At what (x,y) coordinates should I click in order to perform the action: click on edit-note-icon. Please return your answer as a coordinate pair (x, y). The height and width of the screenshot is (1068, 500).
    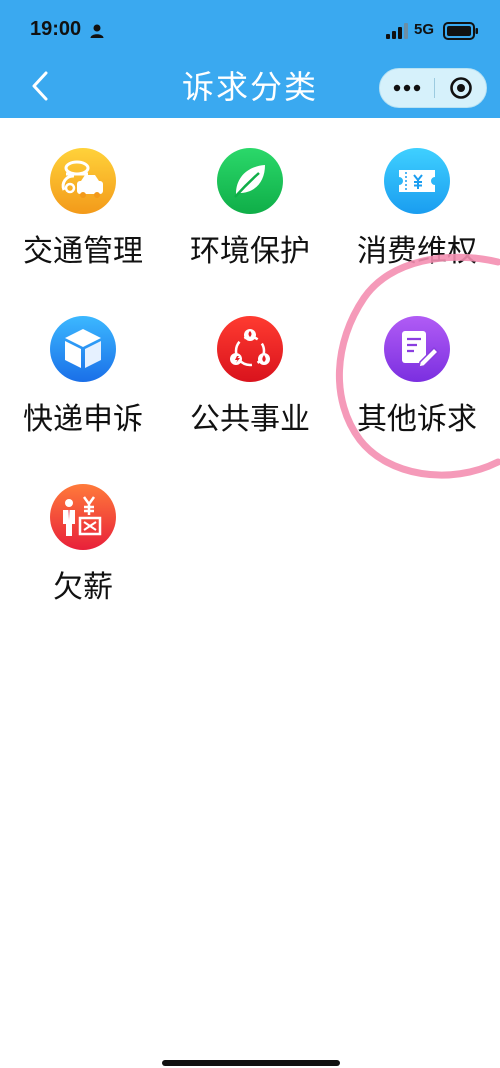
    Looking at the image, I should click on (417, 349).